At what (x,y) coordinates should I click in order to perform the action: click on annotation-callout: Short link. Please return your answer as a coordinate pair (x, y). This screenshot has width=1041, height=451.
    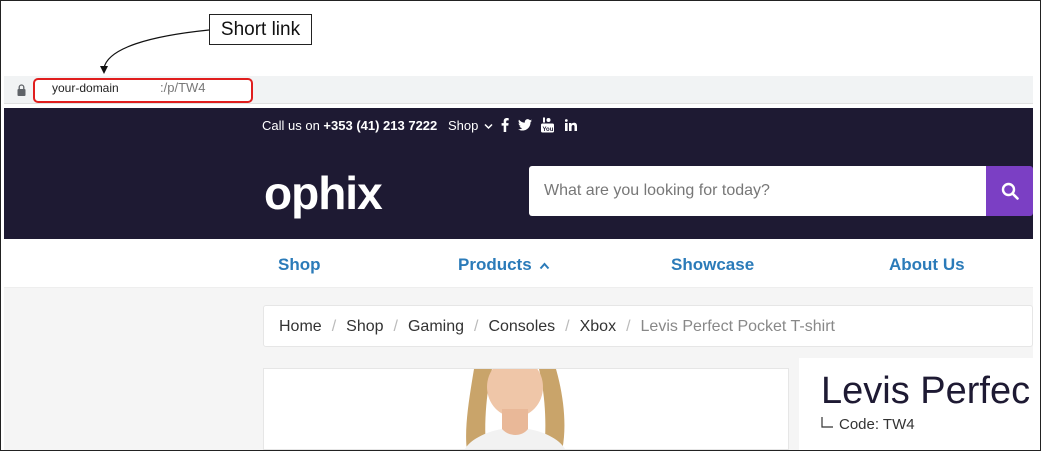
    Looking at the image, I should click on (260, 29).